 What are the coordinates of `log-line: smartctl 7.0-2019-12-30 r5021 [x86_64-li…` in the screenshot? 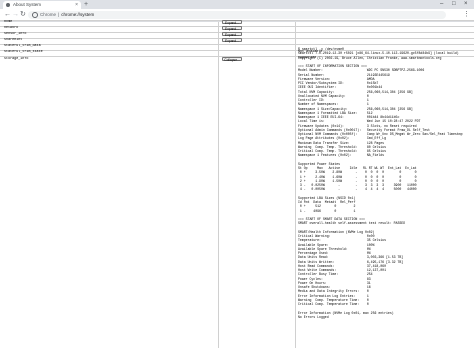 It's located at (378, 53).